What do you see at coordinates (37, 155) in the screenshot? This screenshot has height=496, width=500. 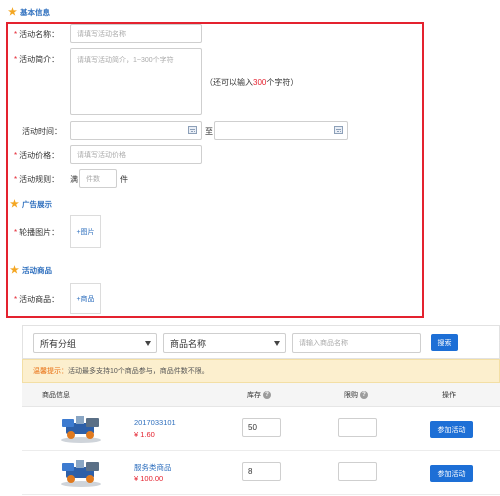 I see `price-label: * 活动价格：` at bounding box center [37, 155].